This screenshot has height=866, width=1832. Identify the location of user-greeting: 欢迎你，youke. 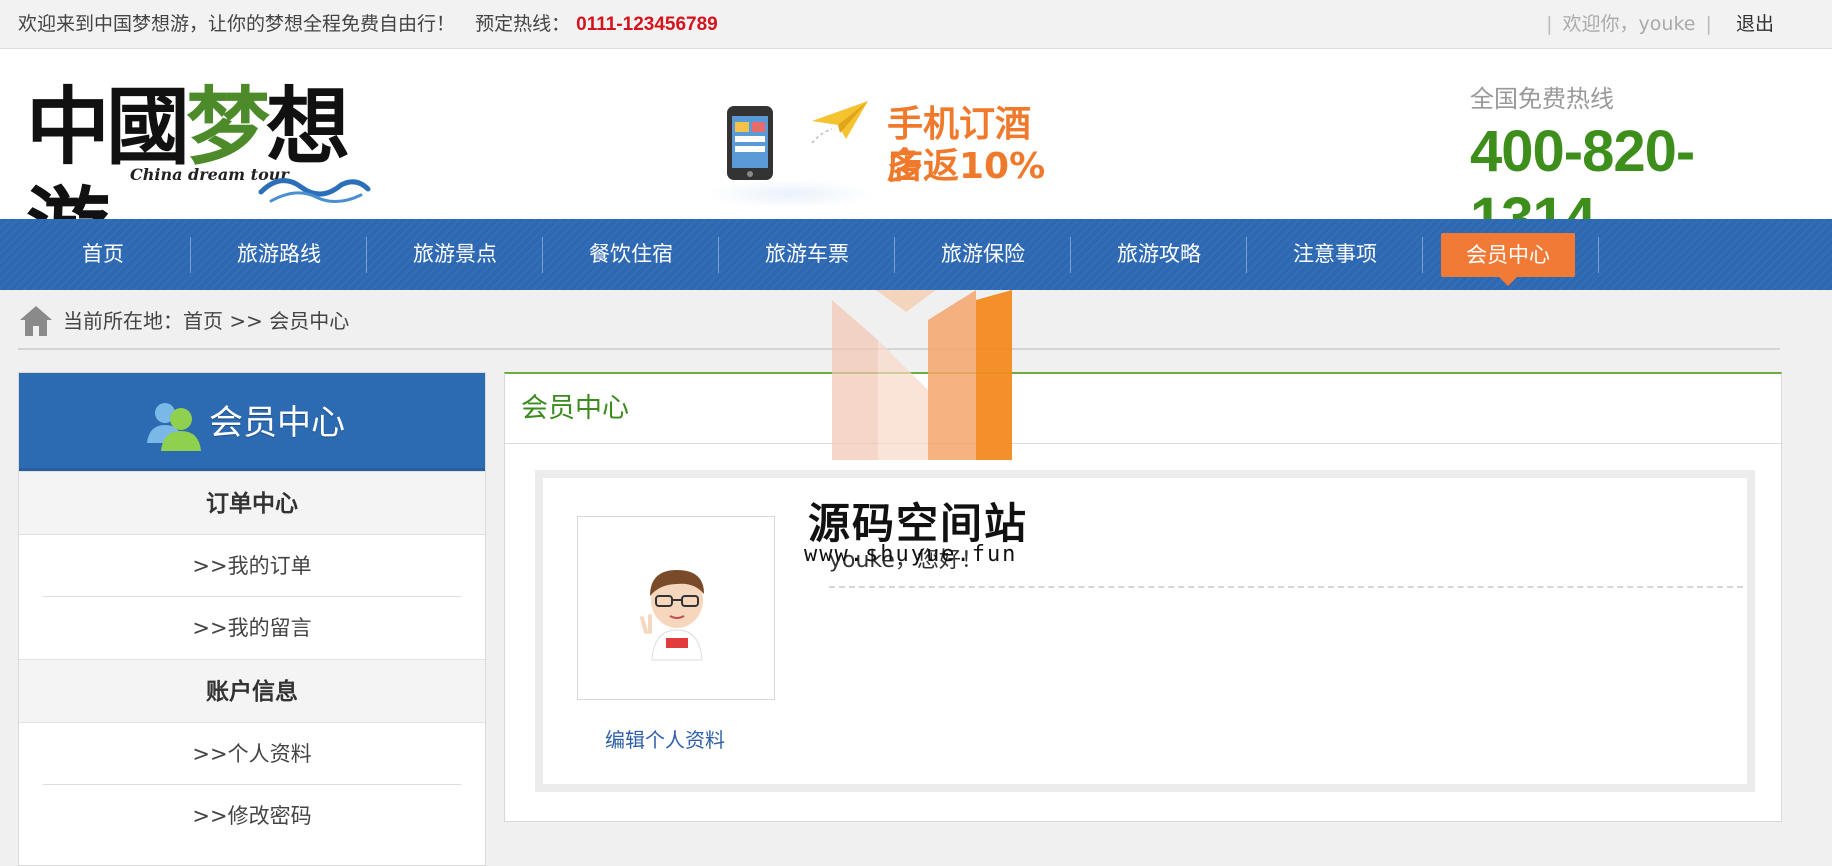
(1629, 24).